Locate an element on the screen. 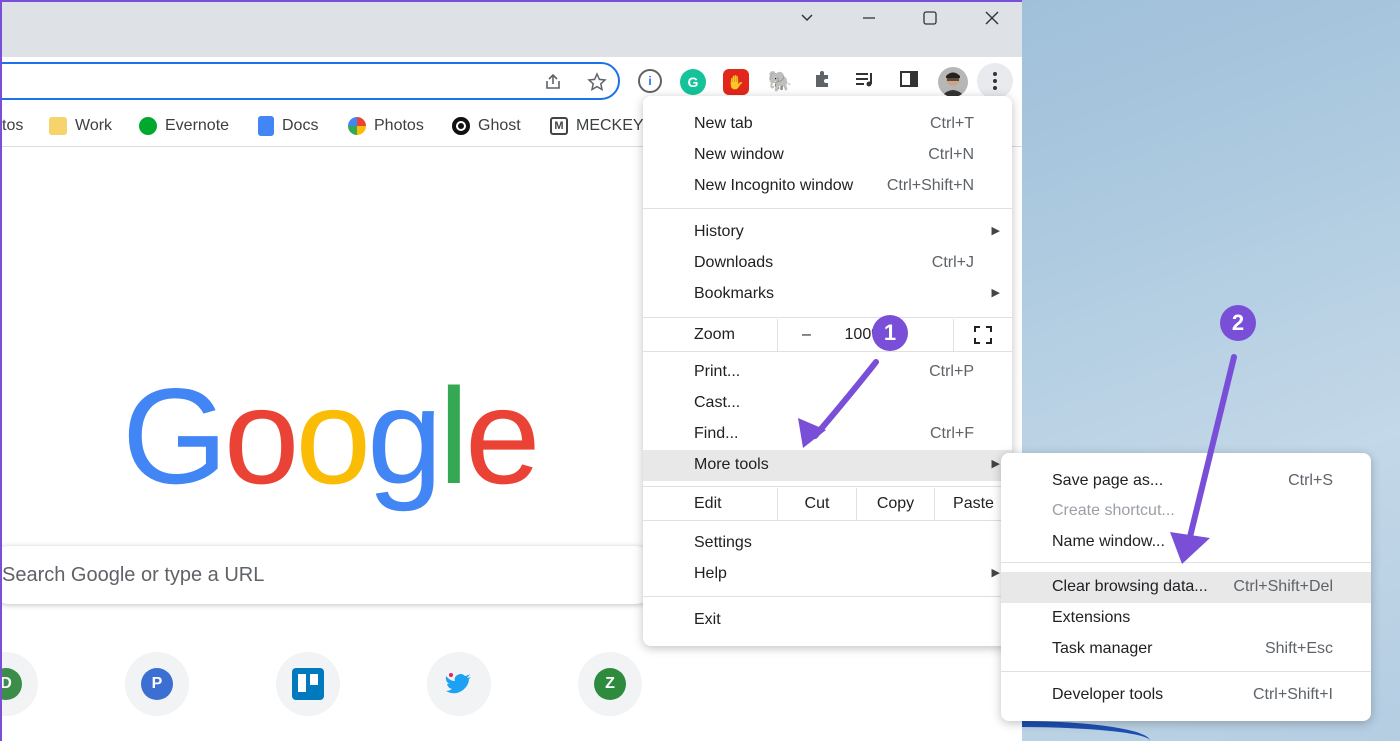 The image size is (1400, 741). shortcut-p-icon: P is located at coordinates (157, 684).